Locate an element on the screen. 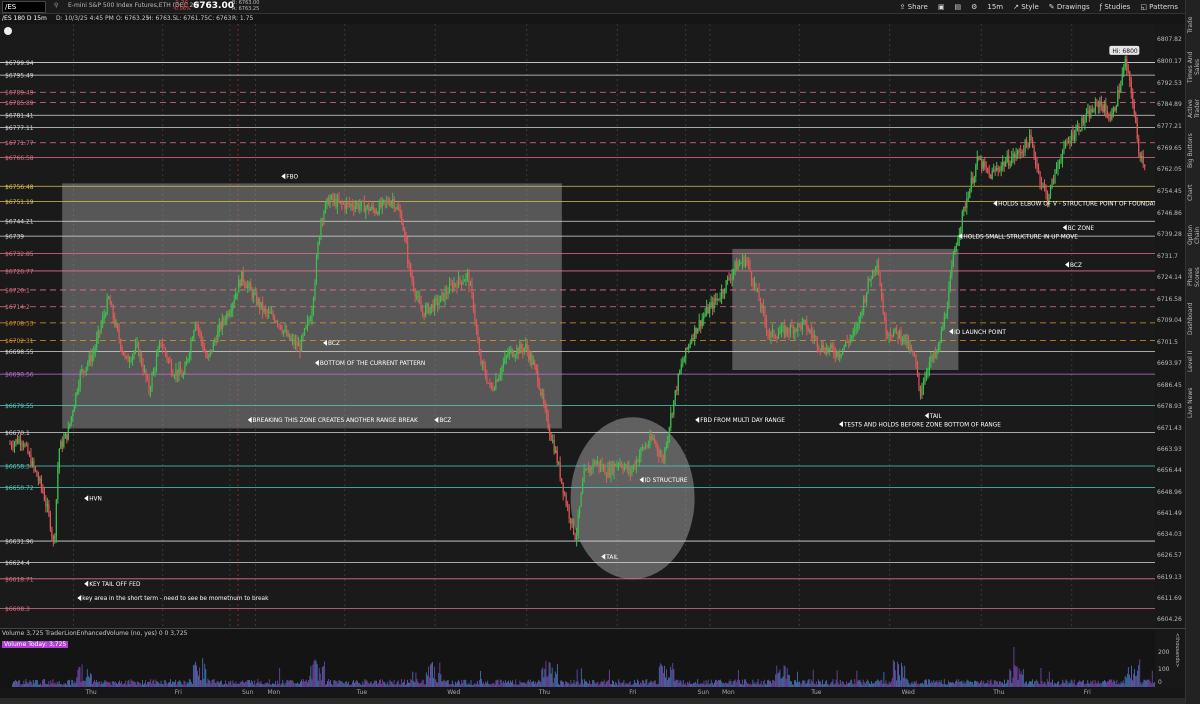 This screenshot has width=1200, height=704. rail-tab-8: Level II is located at coordinates (1193, 361).